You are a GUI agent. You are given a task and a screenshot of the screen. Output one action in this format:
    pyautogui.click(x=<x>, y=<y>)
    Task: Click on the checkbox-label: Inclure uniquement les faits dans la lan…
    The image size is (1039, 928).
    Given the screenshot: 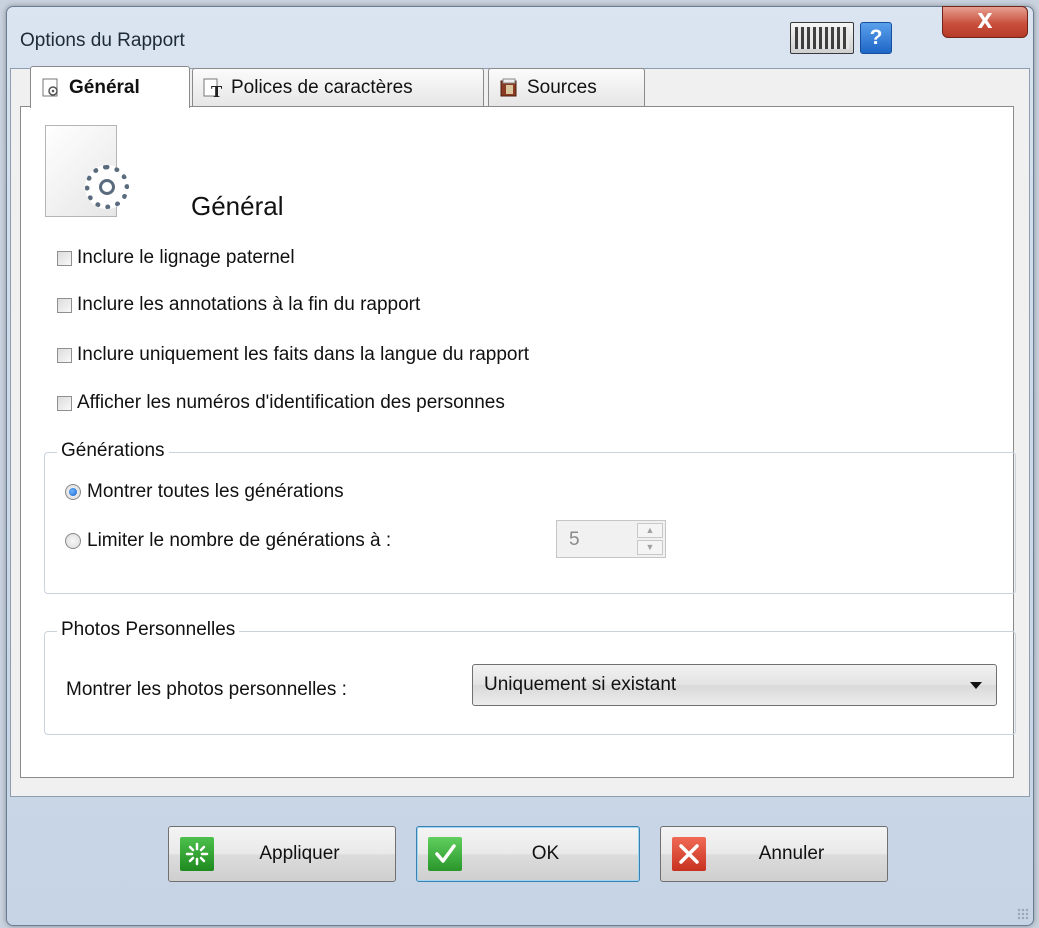 What is the action you would take?
    pyautogui.click(x=303, y=354)
    